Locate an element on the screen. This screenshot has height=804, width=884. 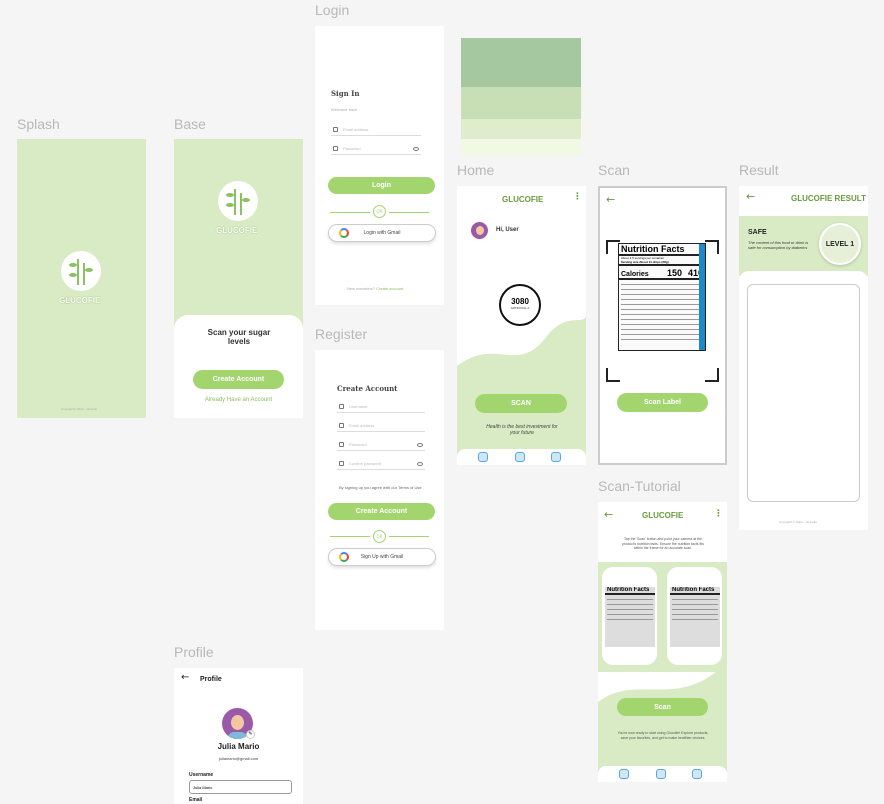
base-brand: GLUCOFIE is located at coordinates (237, 230).